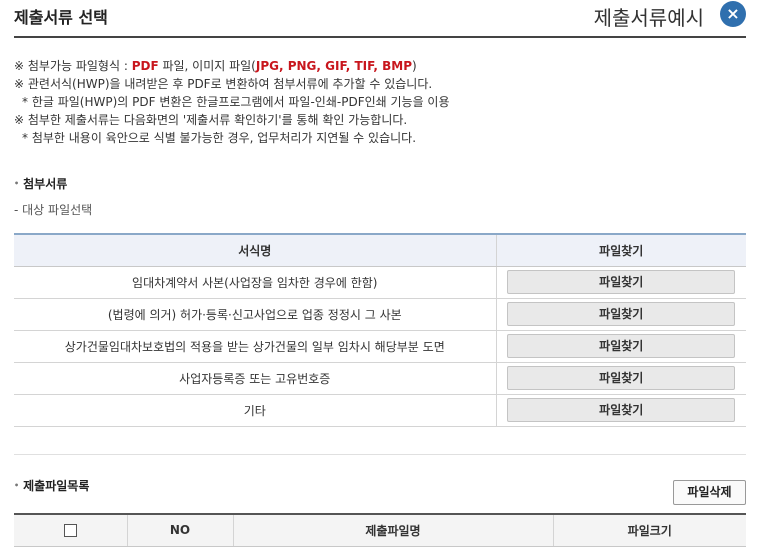 This screenshot has height=554, width=760. I want to click on section-divider, so click(380, 454).